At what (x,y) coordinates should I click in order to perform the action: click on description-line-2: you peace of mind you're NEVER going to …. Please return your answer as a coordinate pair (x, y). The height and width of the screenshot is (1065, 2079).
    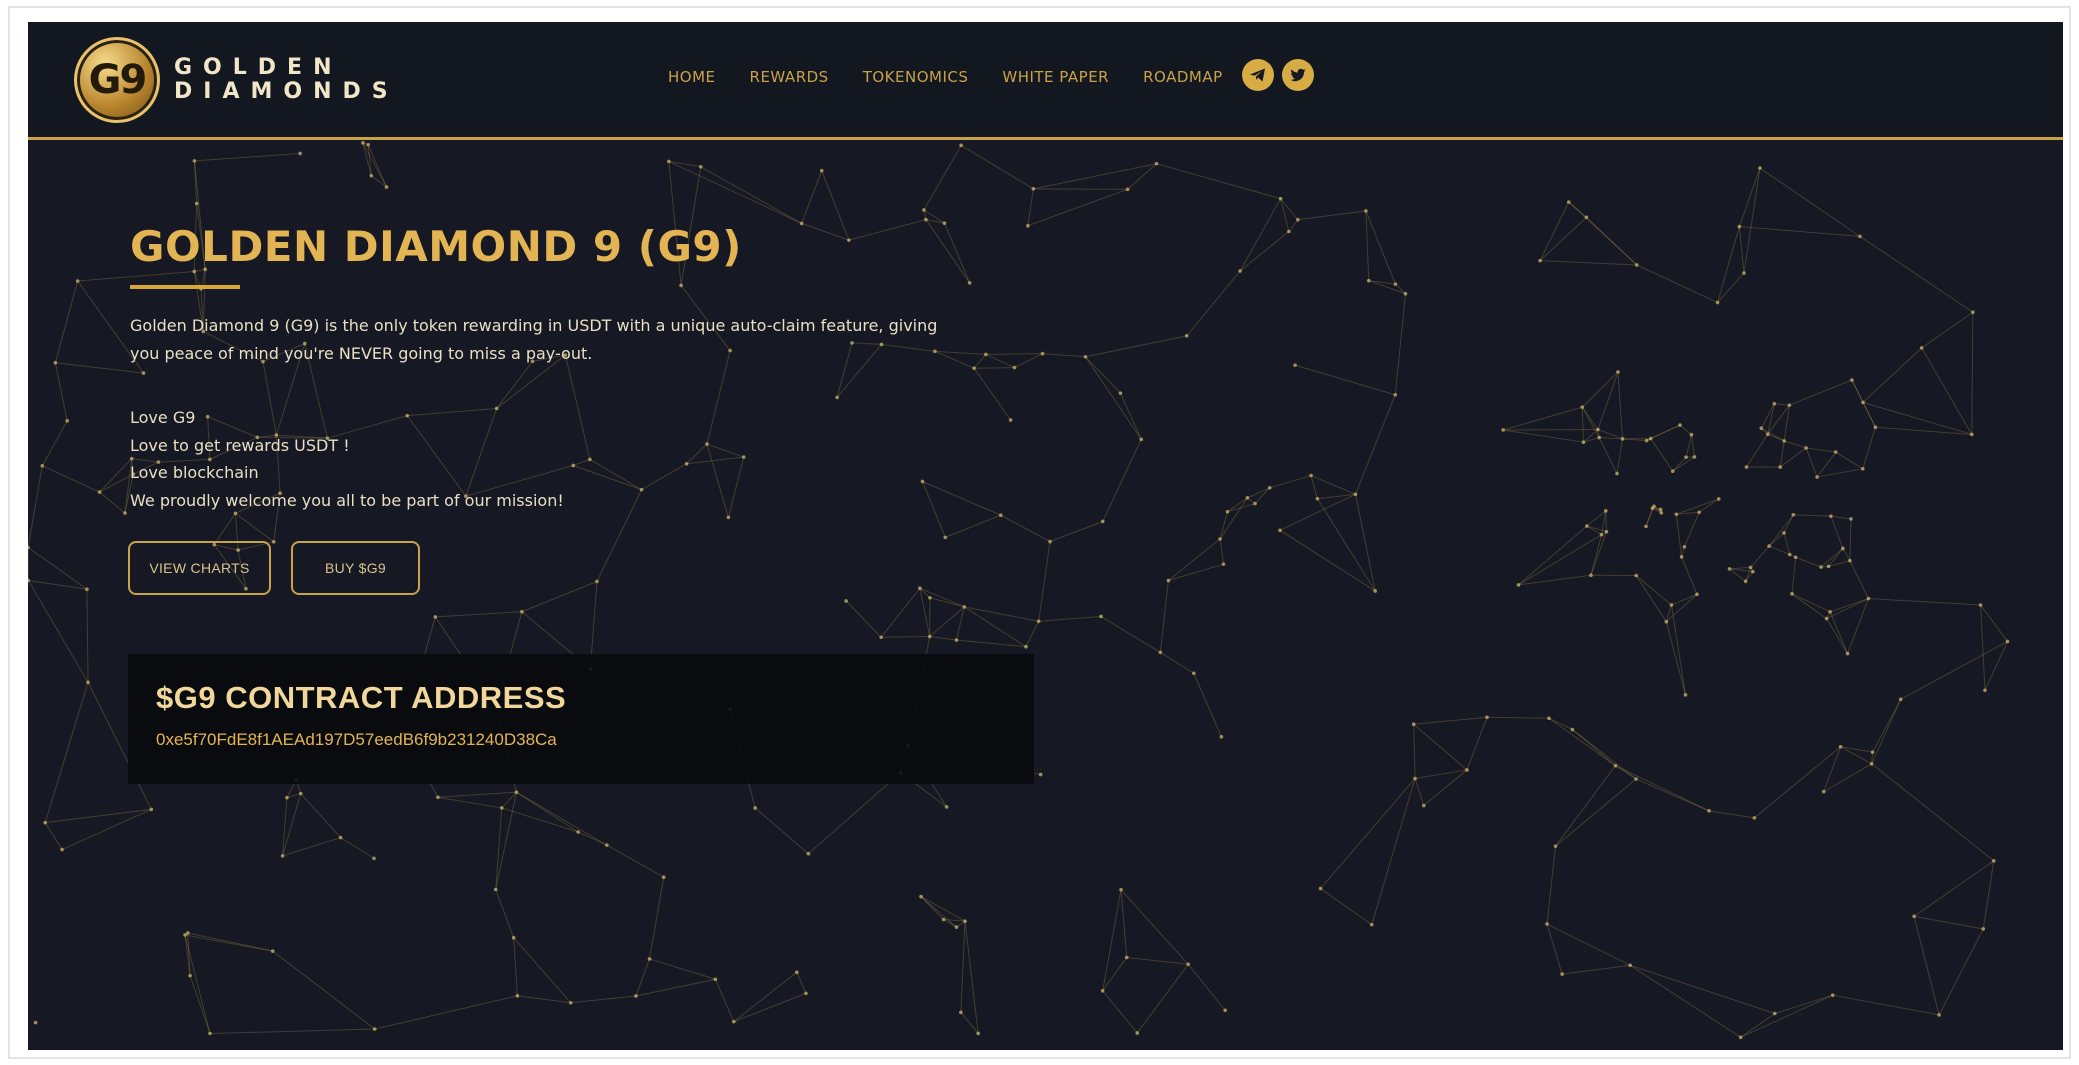
    Looking at the image, I should click on (361, 353).